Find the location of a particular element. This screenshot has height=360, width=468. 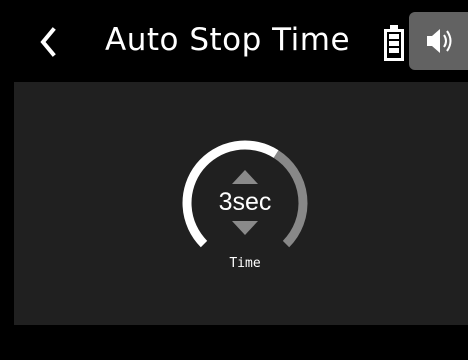

back-button is located at coordinates (50, 42).